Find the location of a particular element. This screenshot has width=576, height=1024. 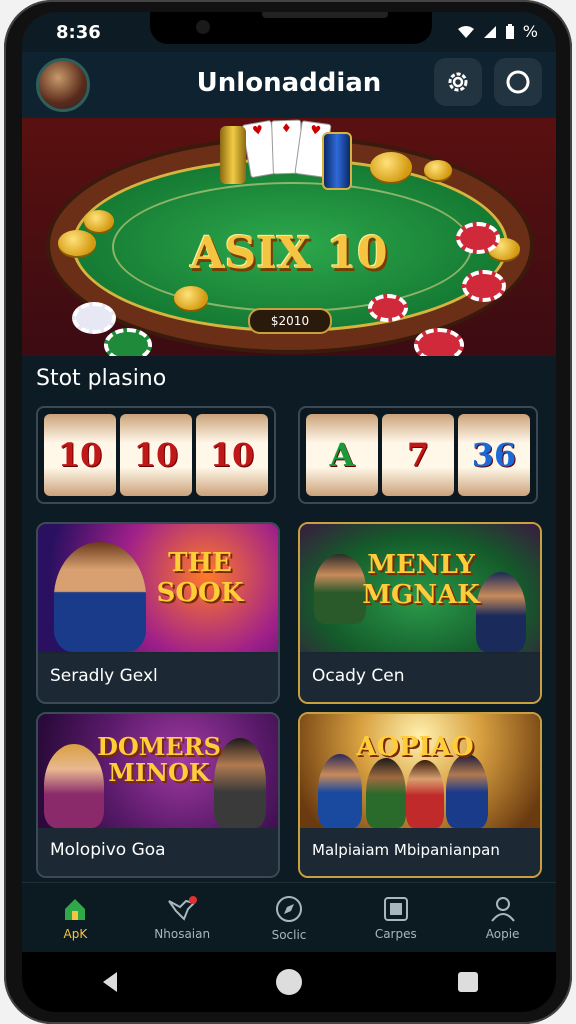

slot-machine: 10 10 10 is located at coordinates (156, 455).